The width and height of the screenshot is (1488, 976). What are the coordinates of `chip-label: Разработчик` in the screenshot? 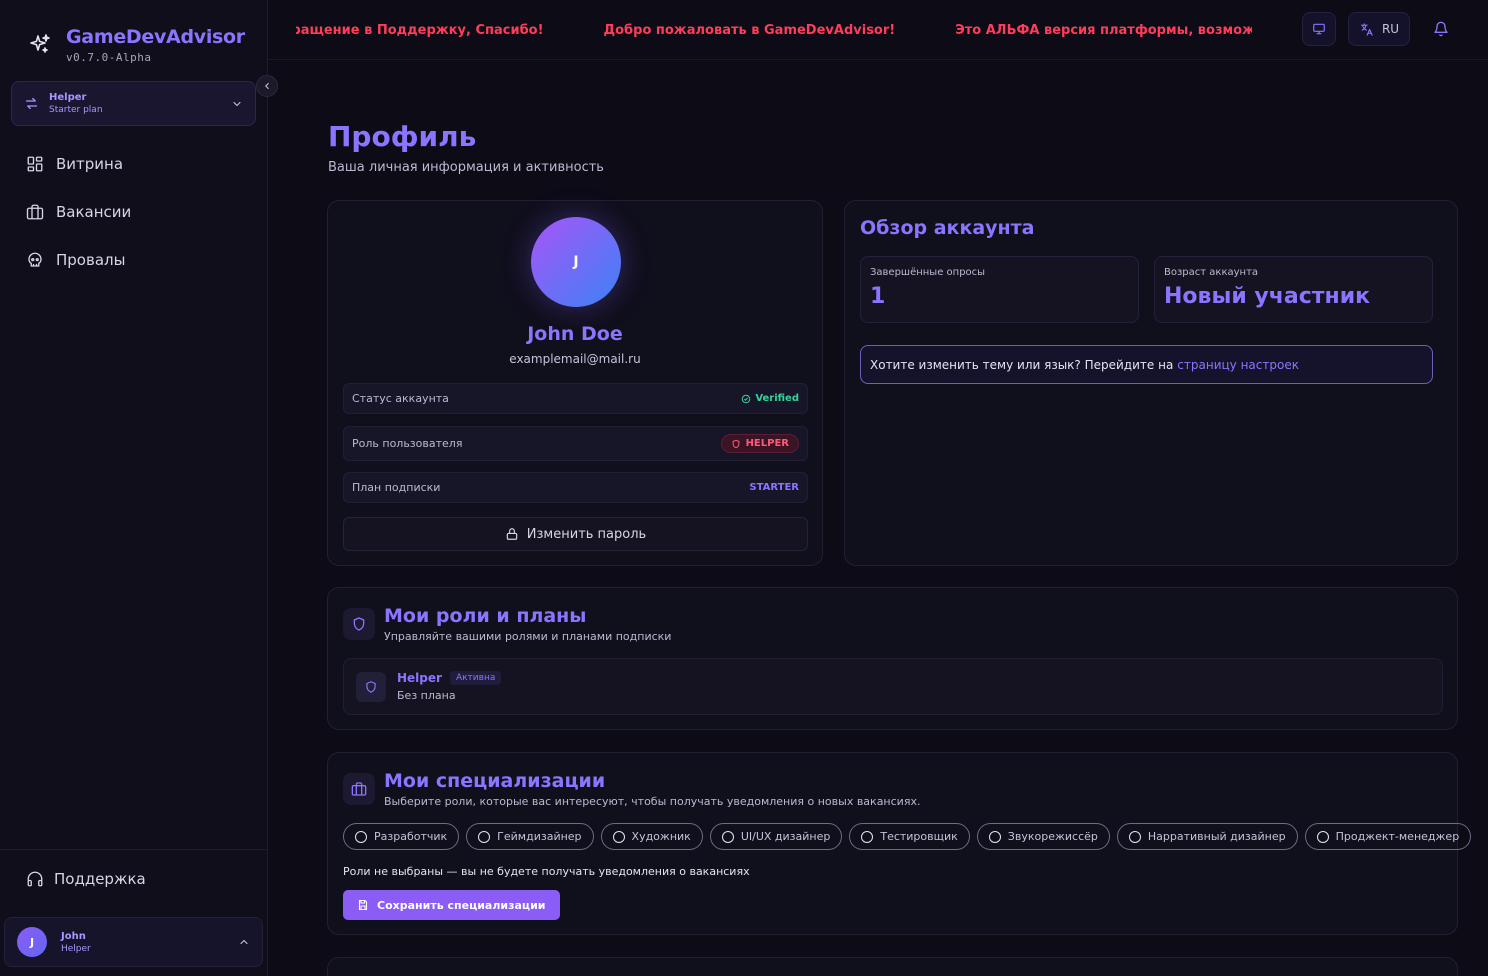 It's located at (411, 836).